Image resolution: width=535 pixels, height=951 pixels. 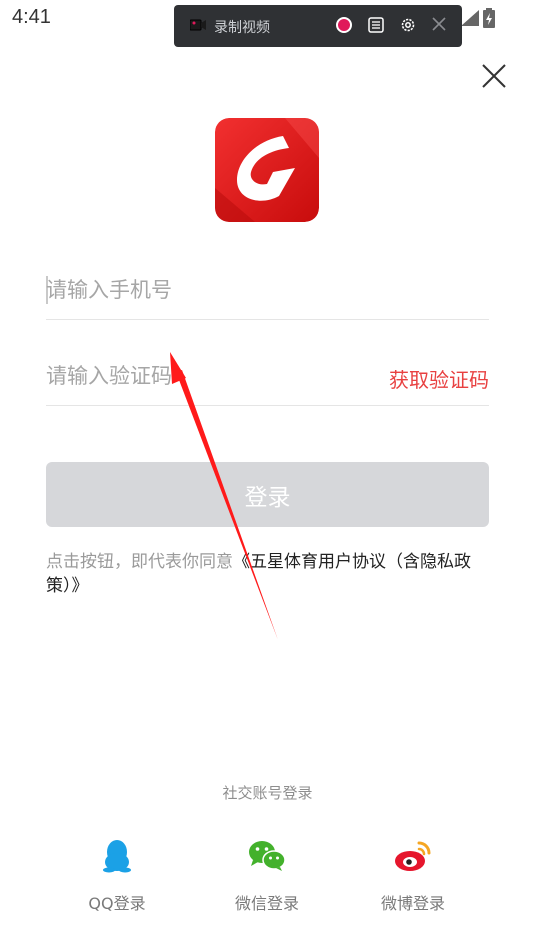 I want to click on record-icon, so click(x=344, y=25).